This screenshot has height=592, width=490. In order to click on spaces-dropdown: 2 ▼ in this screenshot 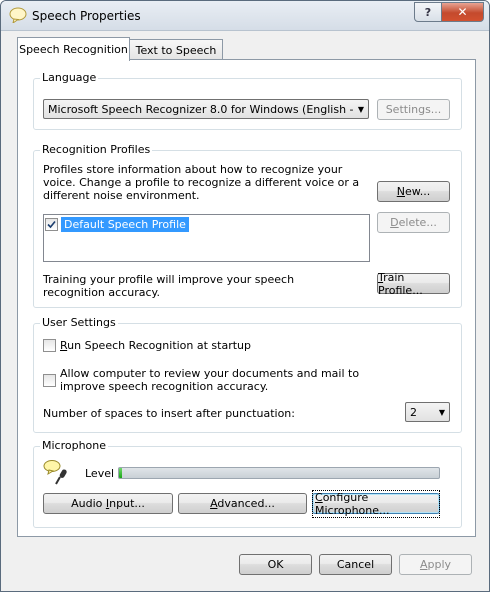, I will do `click(427, 412)`.